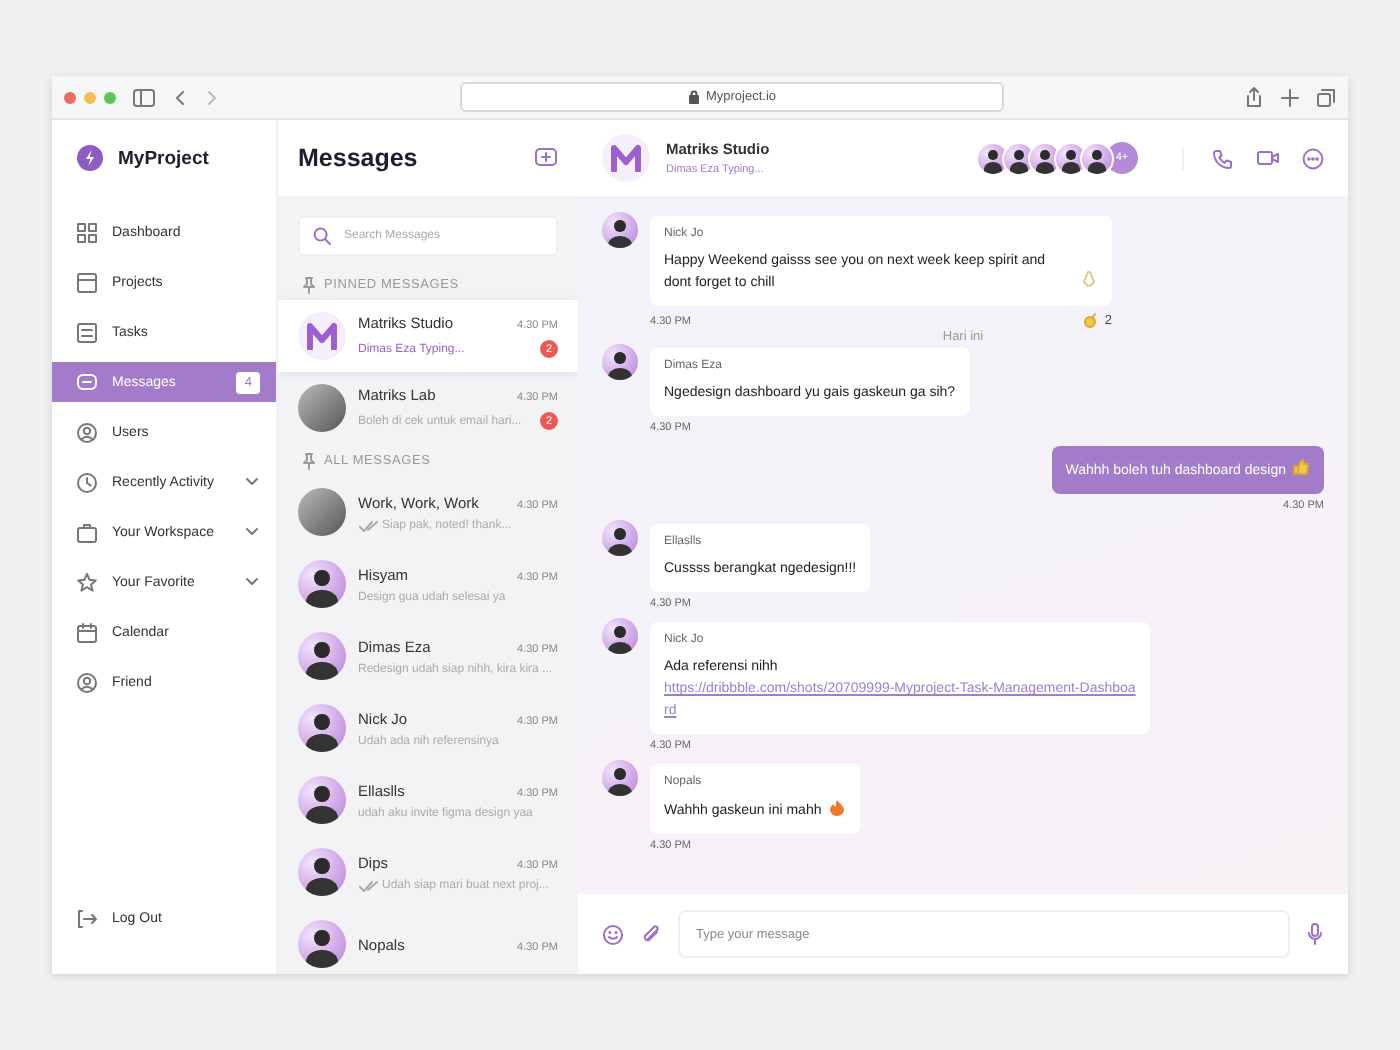 The height and width of the screenshot is (1050, 1400). Describe the element at coordinates (1326, 97) in the screenshot. I see `tabs-icon` at that location.